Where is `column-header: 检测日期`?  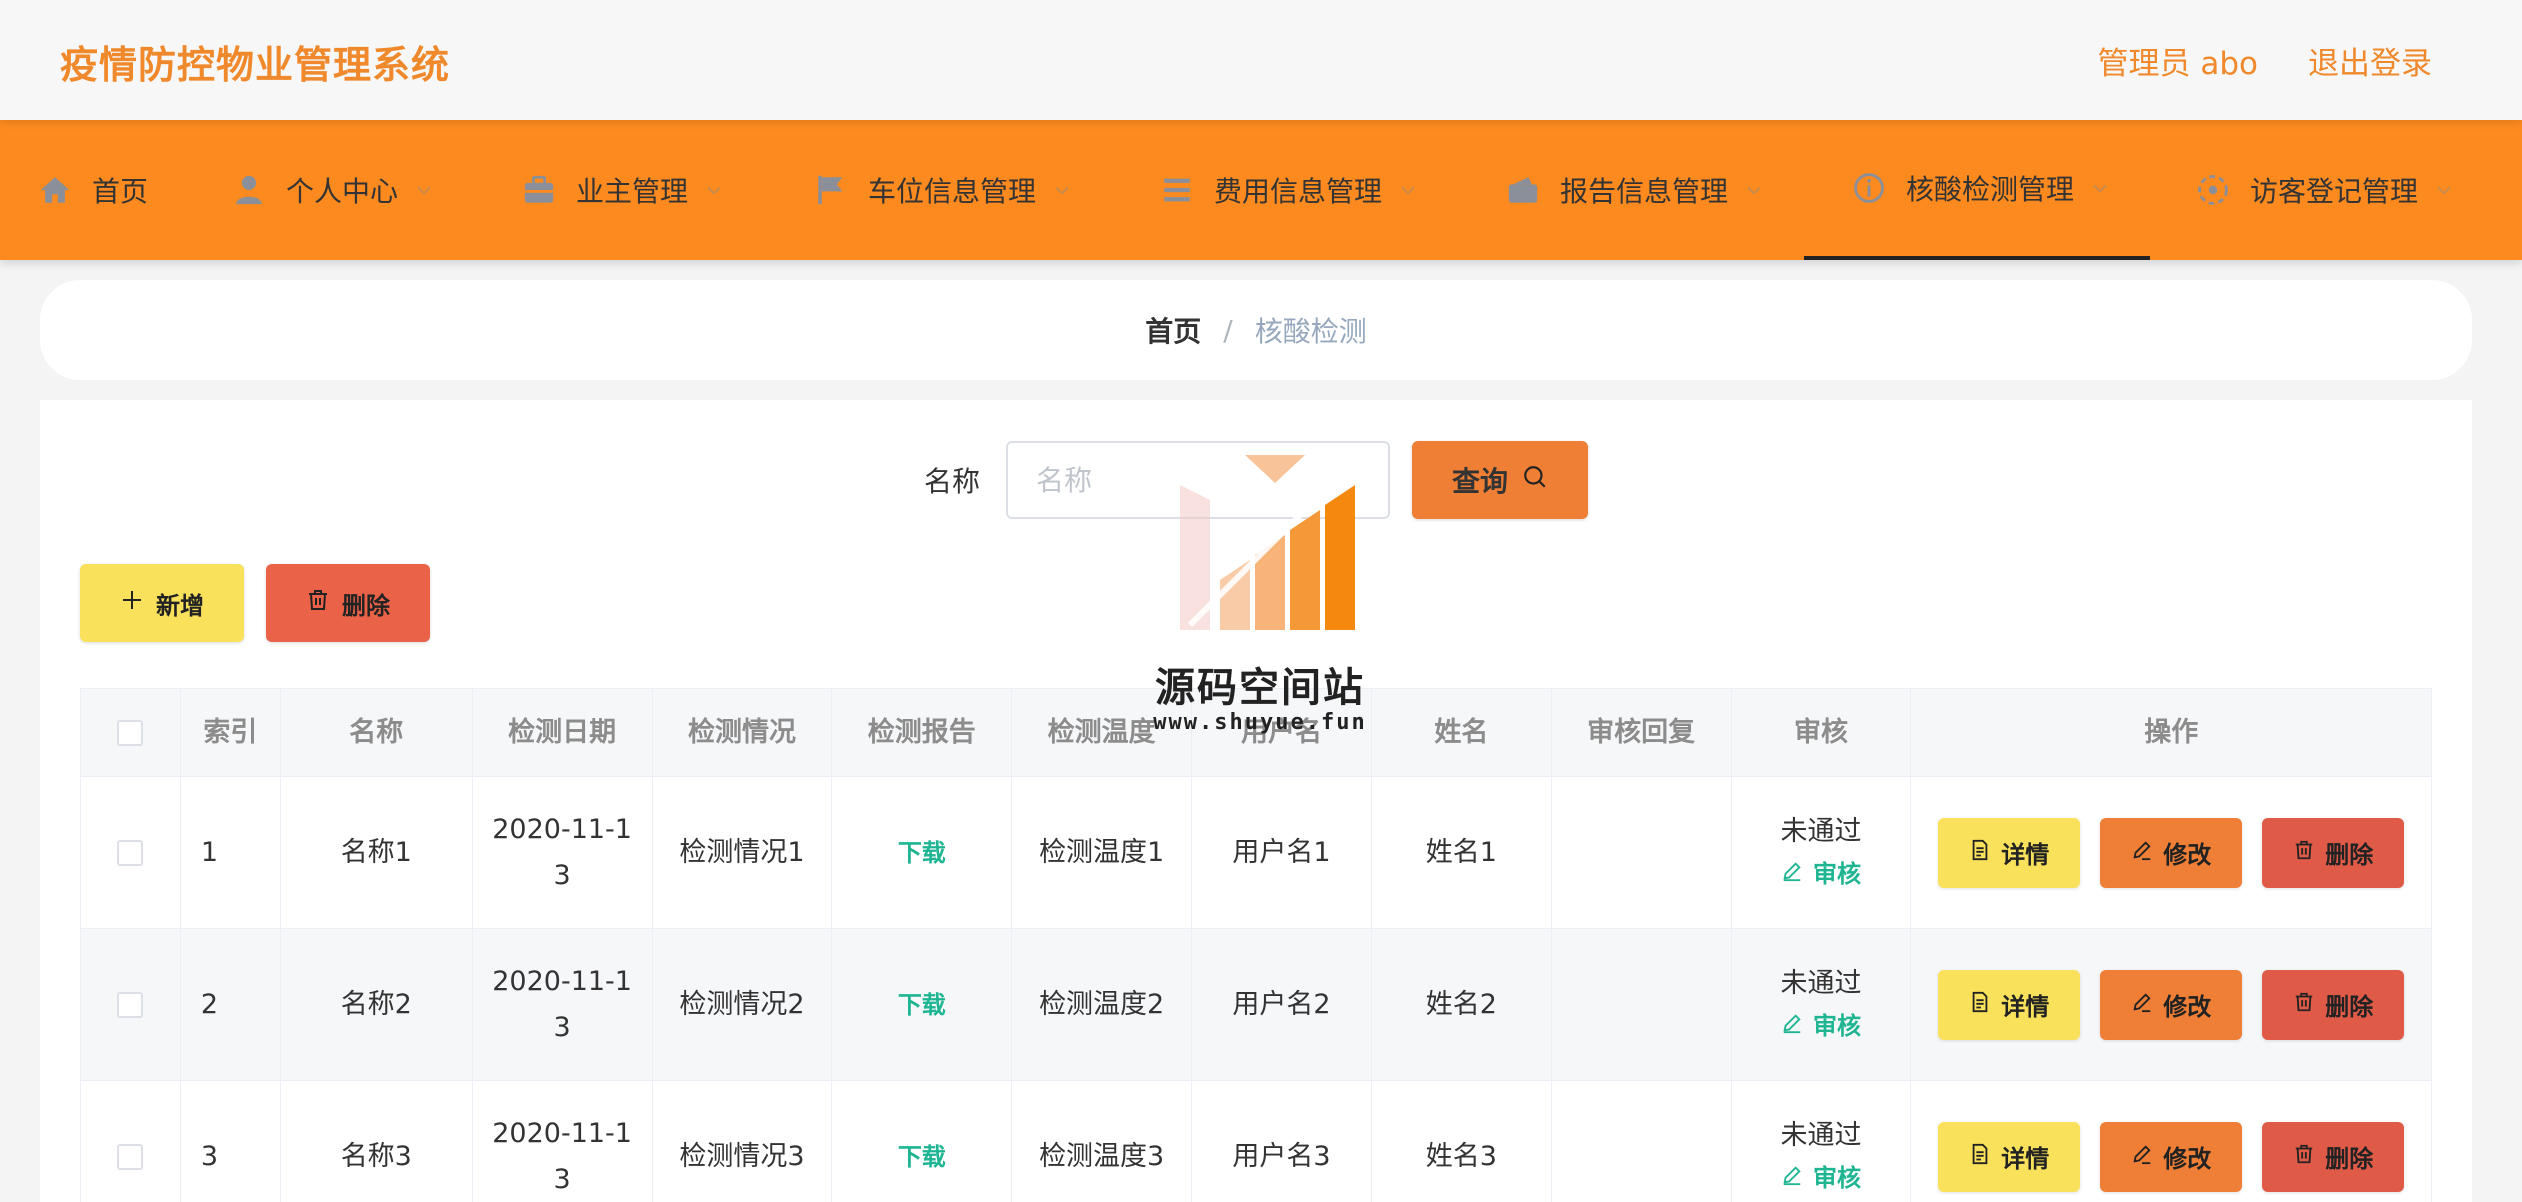
column-header: 检测日期 is located at coordinates (563, 732).